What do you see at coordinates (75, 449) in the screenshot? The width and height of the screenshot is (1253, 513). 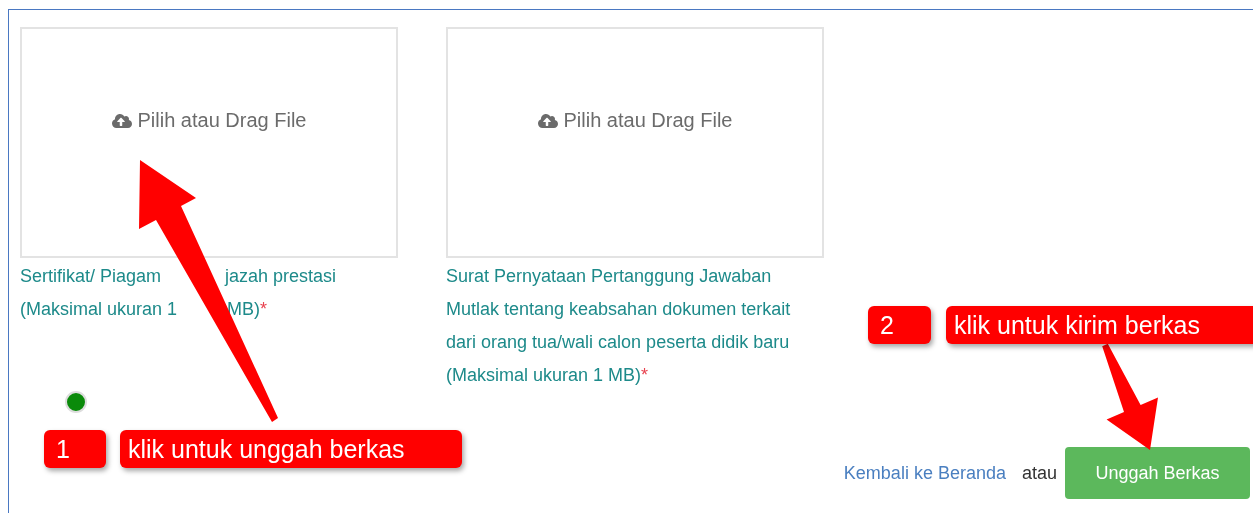 I see `step-number-badge: 1` at bounding box center [75, 449].